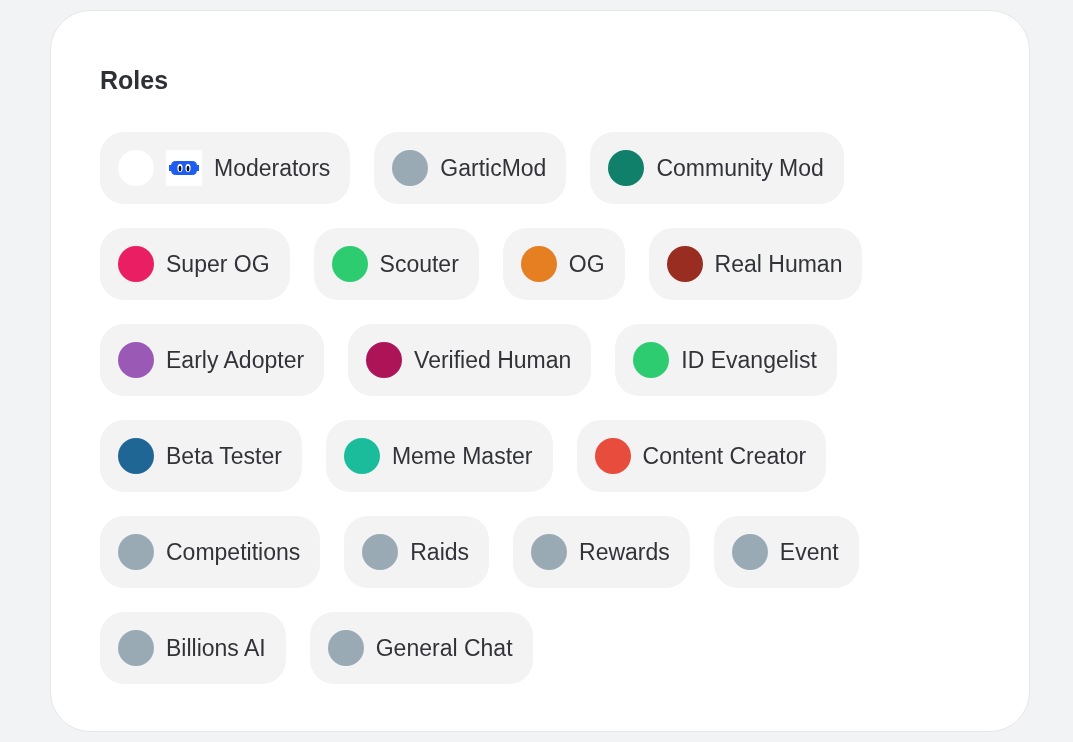 The height and width of the screenshot is (742, 1073). Describe the element at coordinates (235, 360) in the screenshot. I see `role-name: Early Adopter` at that location.